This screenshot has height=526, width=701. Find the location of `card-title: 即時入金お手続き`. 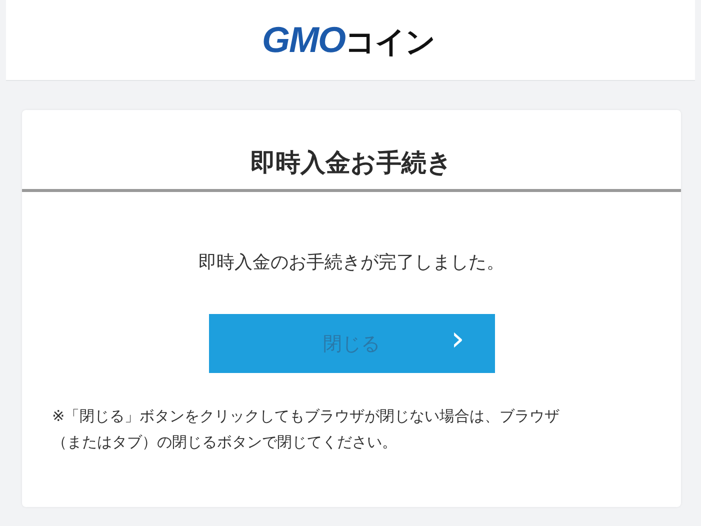

card-title: 即時入金お手続き is located at coordinates (351, 151).